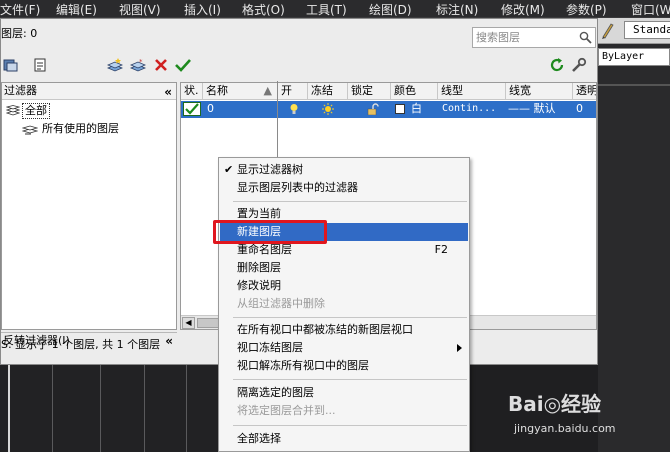 The image size is (670, 452). What do you see at coordinates (457, 9) in the screenshot?
I see `menu-dimension: 标注(N)` at bounding box center [457, 9].